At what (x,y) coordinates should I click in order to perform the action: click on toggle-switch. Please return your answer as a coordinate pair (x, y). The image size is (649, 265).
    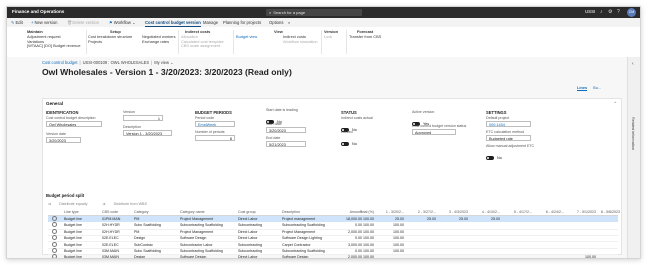
    Looking at the image, I should click on (345, 143).